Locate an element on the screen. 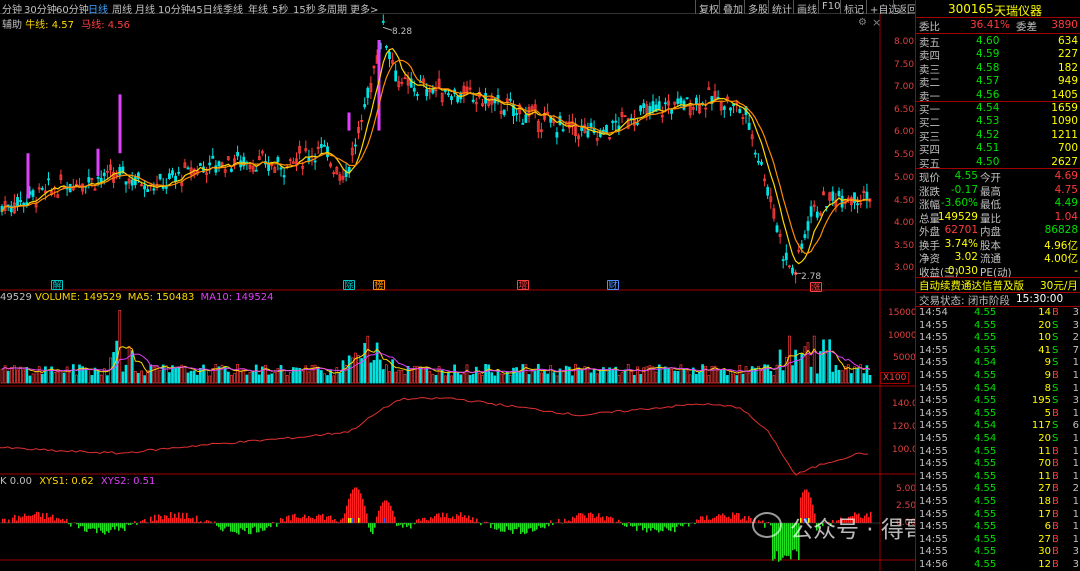 Image resolution: width=1080 pixels, height=571 pixels. tick-volume: 70 is located at coordinates (1044, 464).